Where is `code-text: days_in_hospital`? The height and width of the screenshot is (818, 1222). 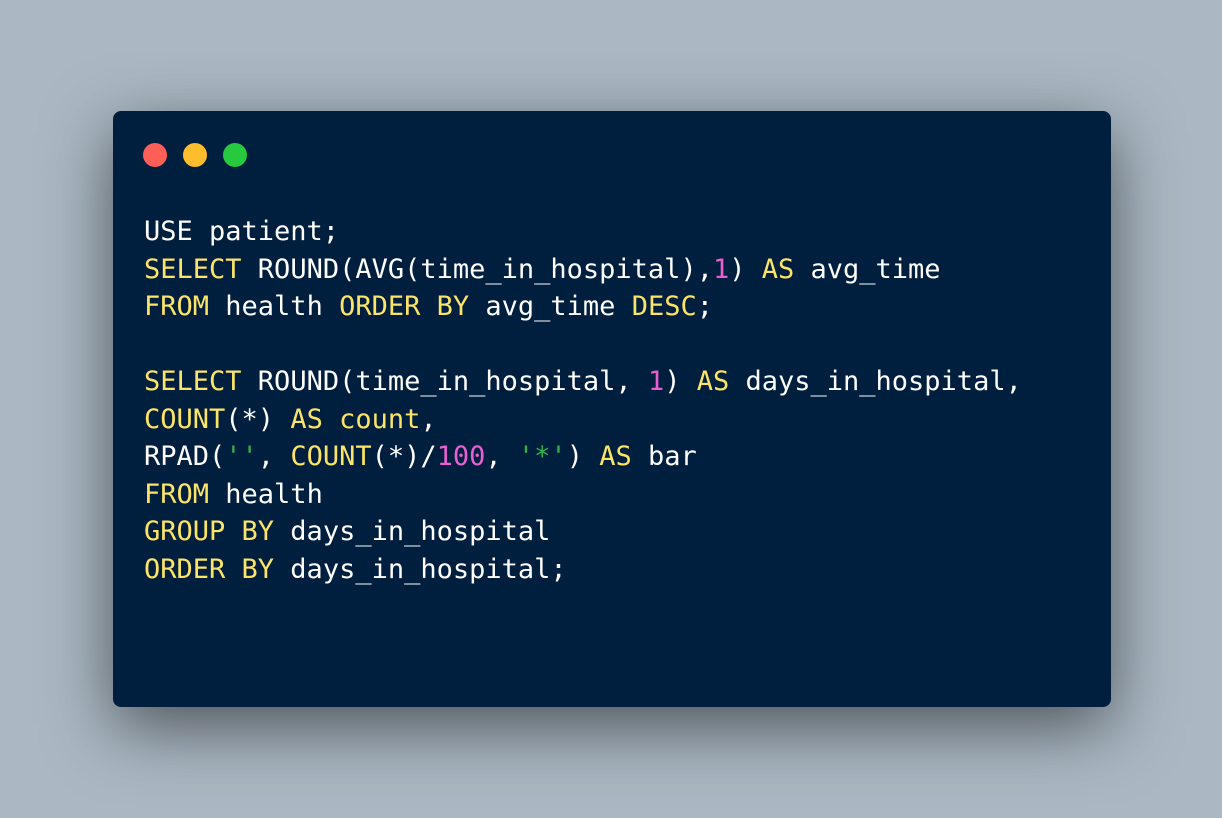 code-text: days_in_hospital is located at coordinates (412, 531).